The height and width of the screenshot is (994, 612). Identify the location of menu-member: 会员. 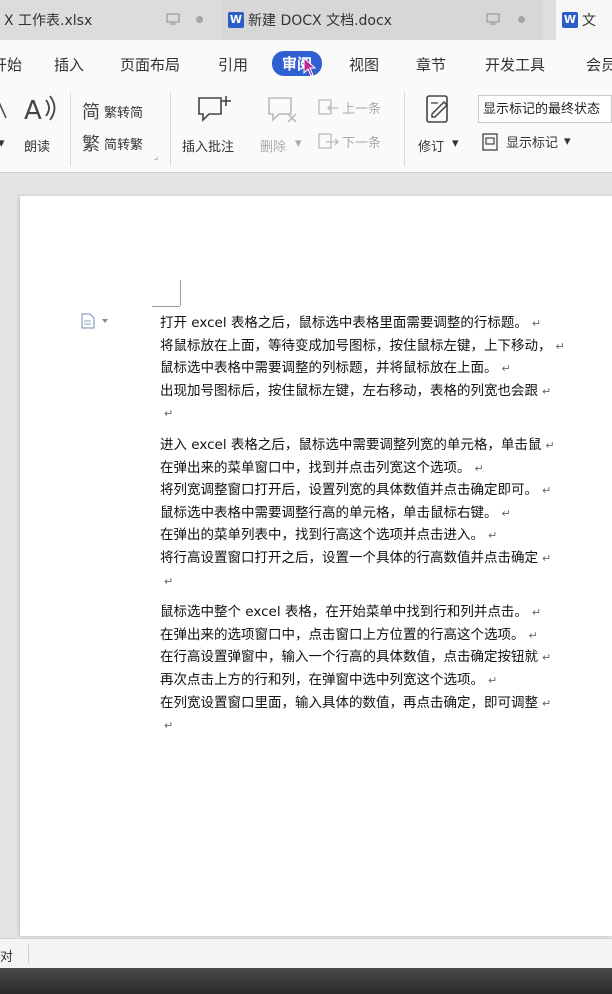
(599, 64).